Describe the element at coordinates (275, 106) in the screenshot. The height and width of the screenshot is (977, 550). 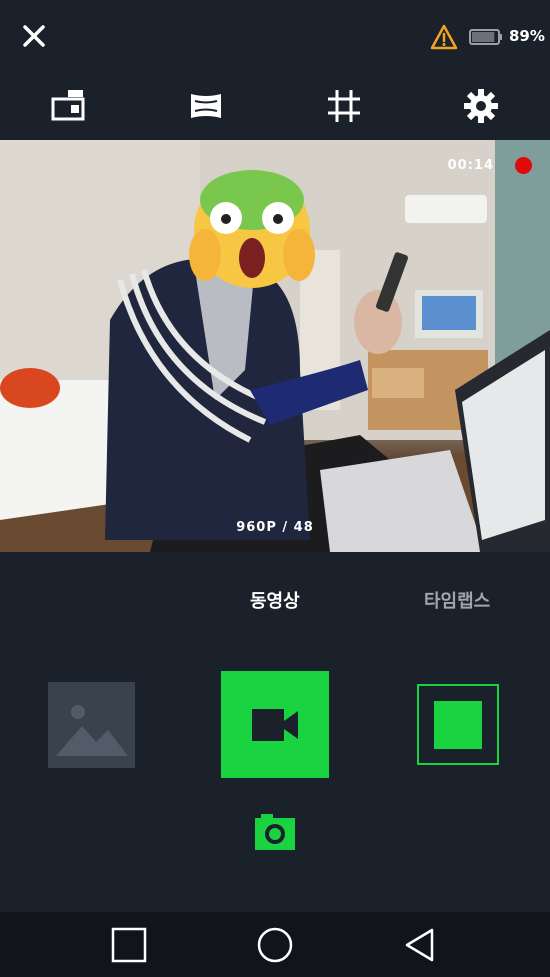
I see `camera-toolbar` at that location.